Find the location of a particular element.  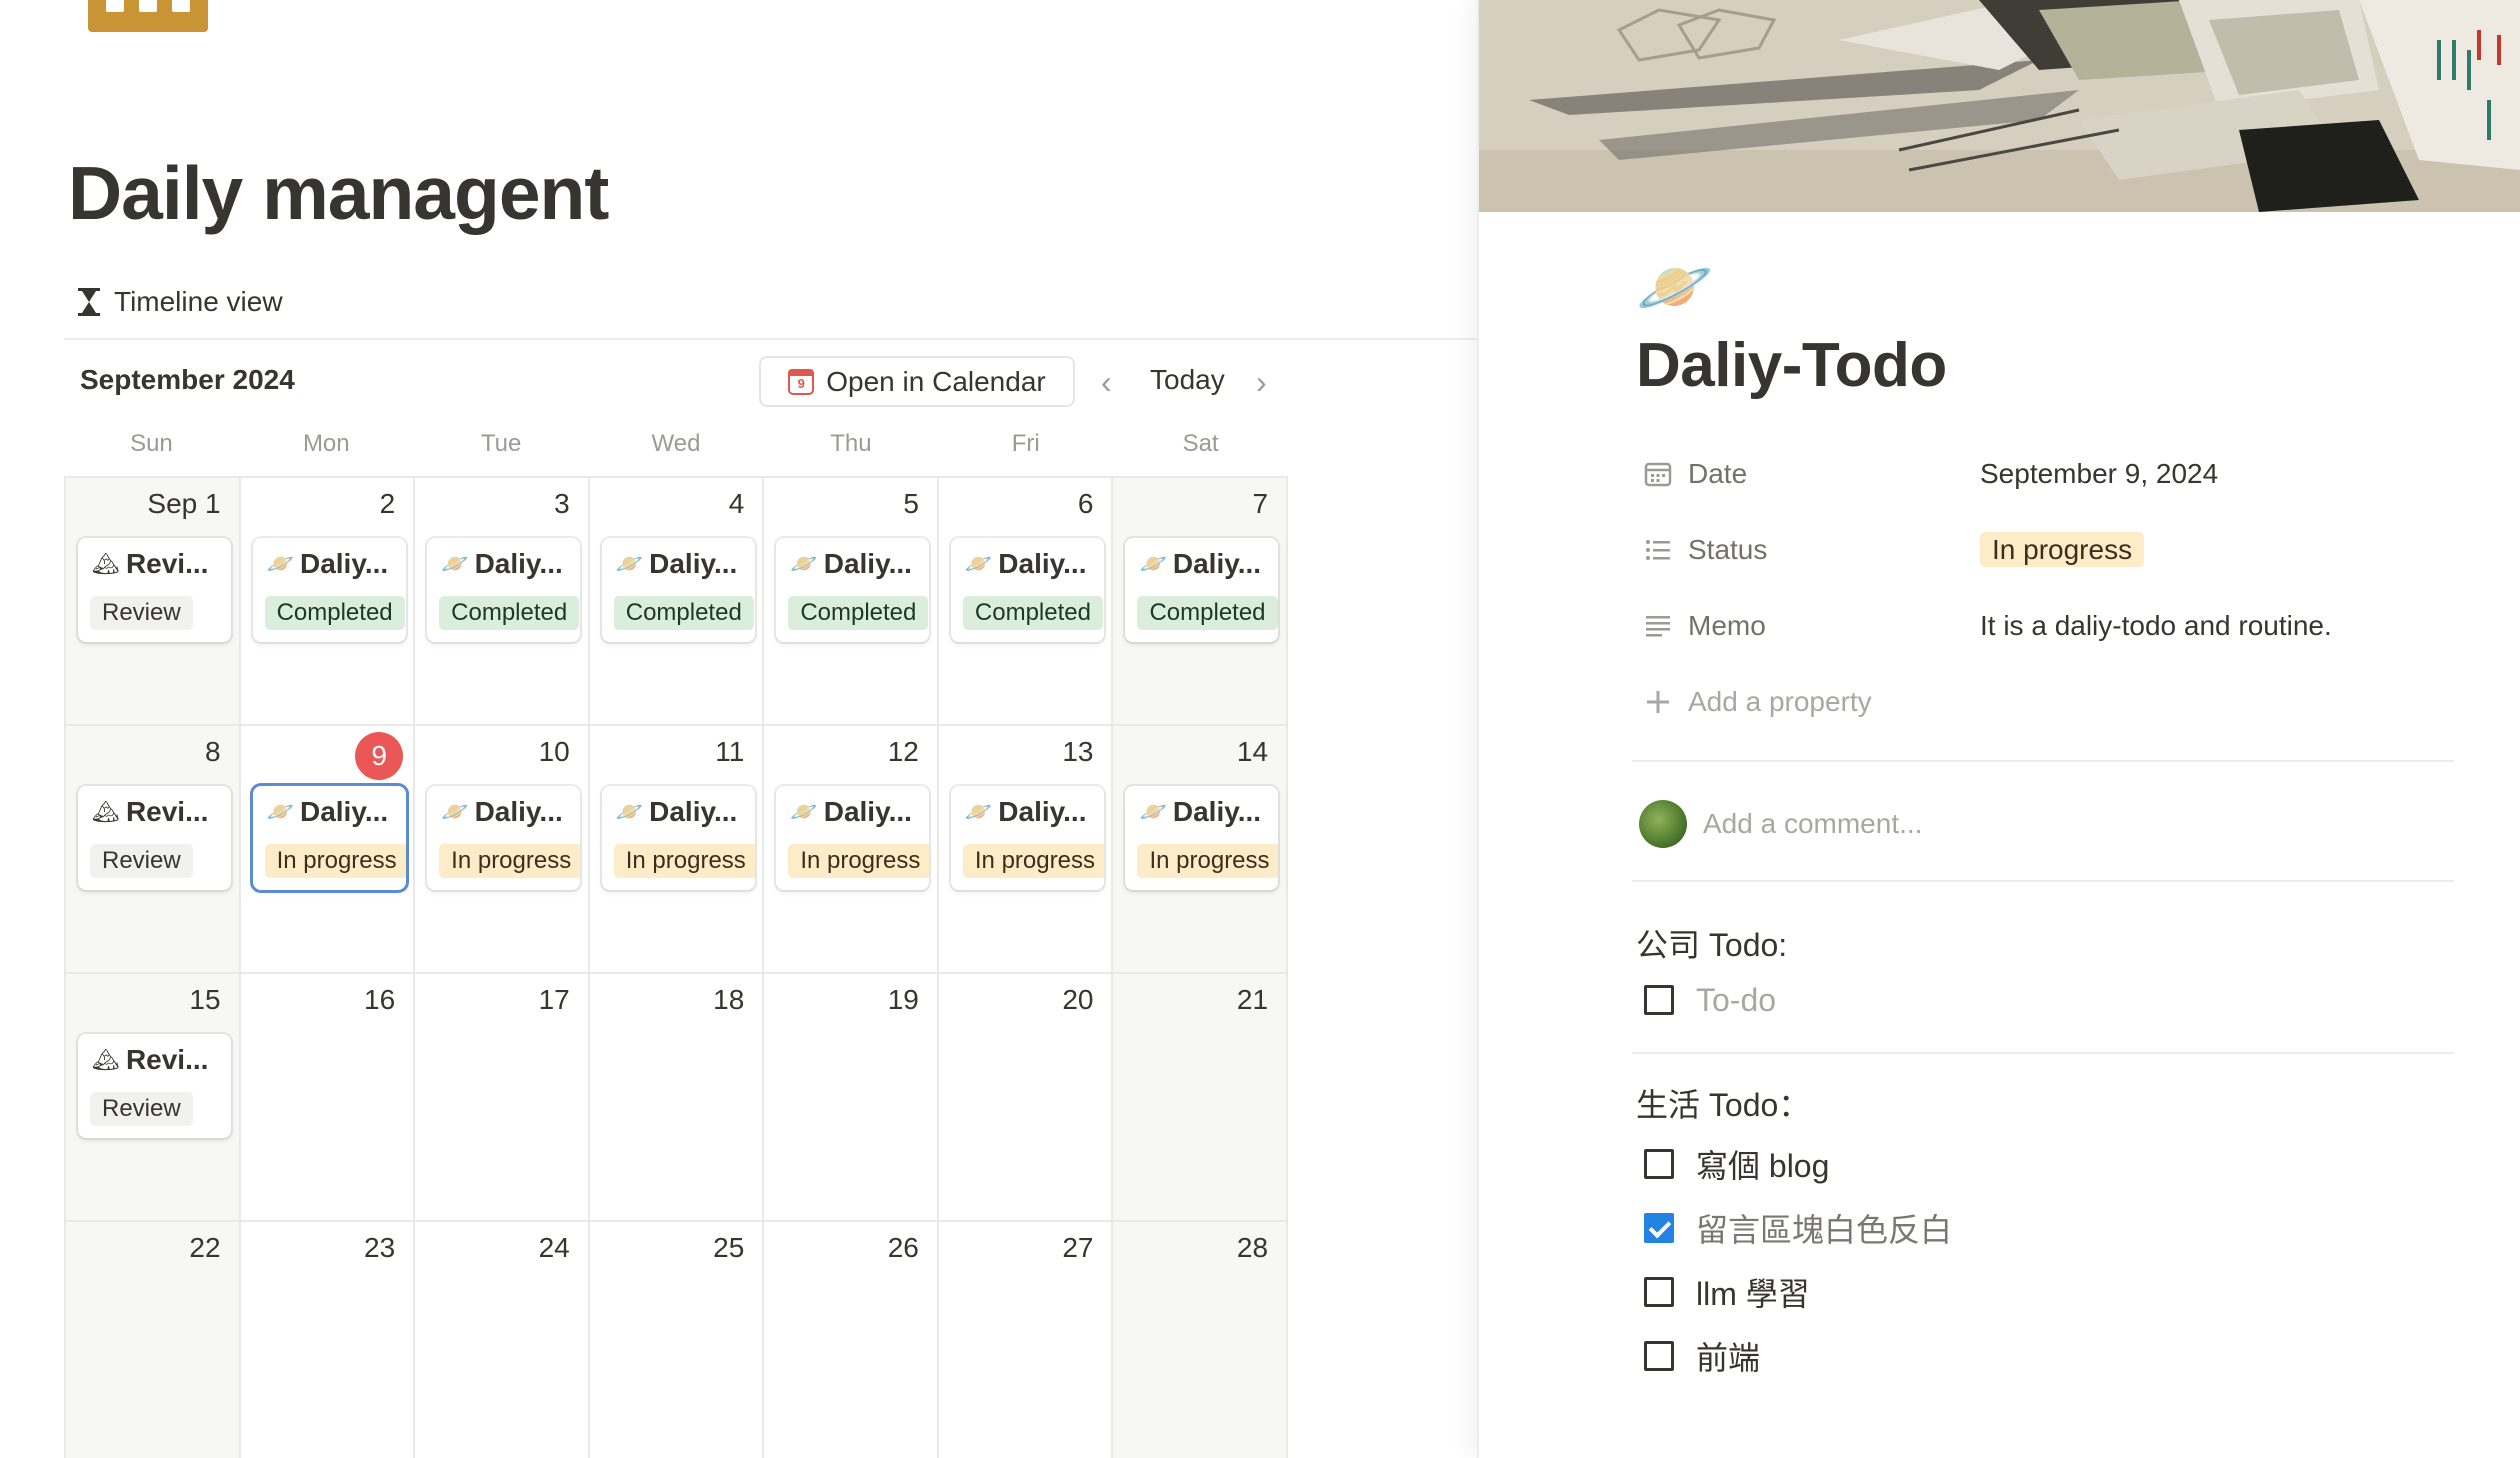

property-date: Date September 9, 2024 is located at coordinates (2054, 474).